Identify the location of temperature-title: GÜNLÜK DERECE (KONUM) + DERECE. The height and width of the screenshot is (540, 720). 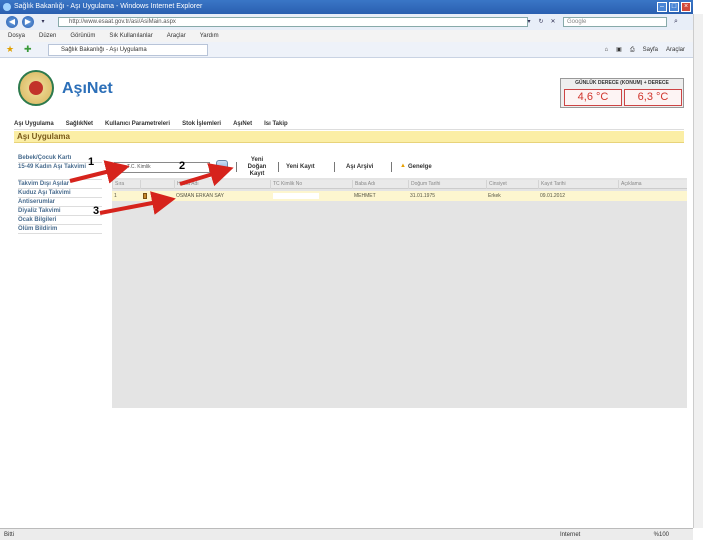
(622, 83).